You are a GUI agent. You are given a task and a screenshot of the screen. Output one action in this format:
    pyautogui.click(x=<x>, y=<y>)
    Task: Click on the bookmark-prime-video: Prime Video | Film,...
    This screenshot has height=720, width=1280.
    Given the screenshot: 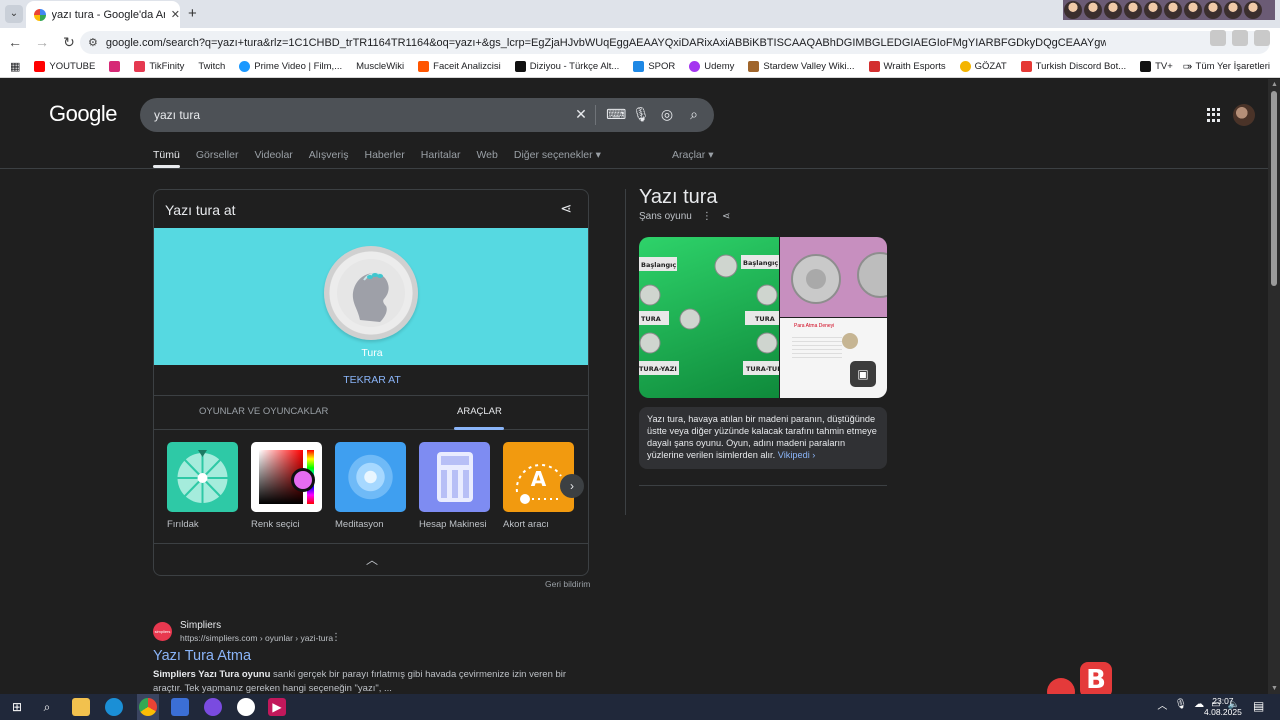 What is the action you would take?
    pyautogui.click(x=290, y=66)
    